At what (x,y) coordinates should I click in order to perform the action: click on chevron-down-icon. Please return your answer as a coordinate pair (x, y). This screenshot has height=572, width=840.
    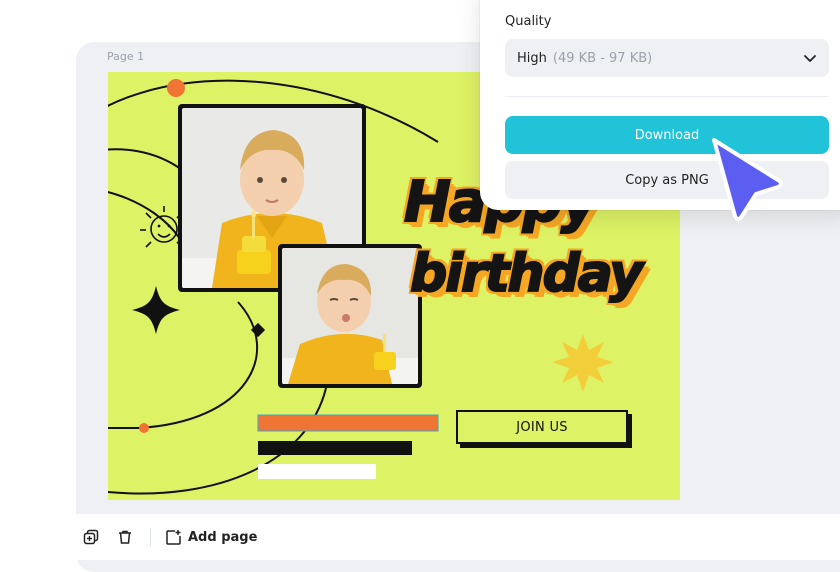
    Looking at the image, I should click on (810, 58).